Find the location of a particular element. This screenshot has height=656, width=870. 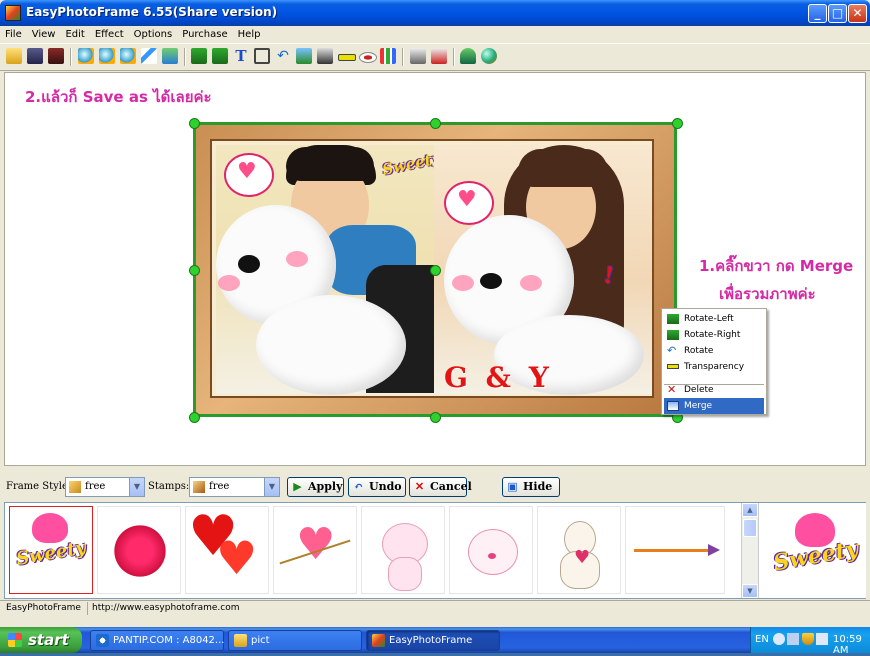

save-as-icon is located at coordinates (56, 56).